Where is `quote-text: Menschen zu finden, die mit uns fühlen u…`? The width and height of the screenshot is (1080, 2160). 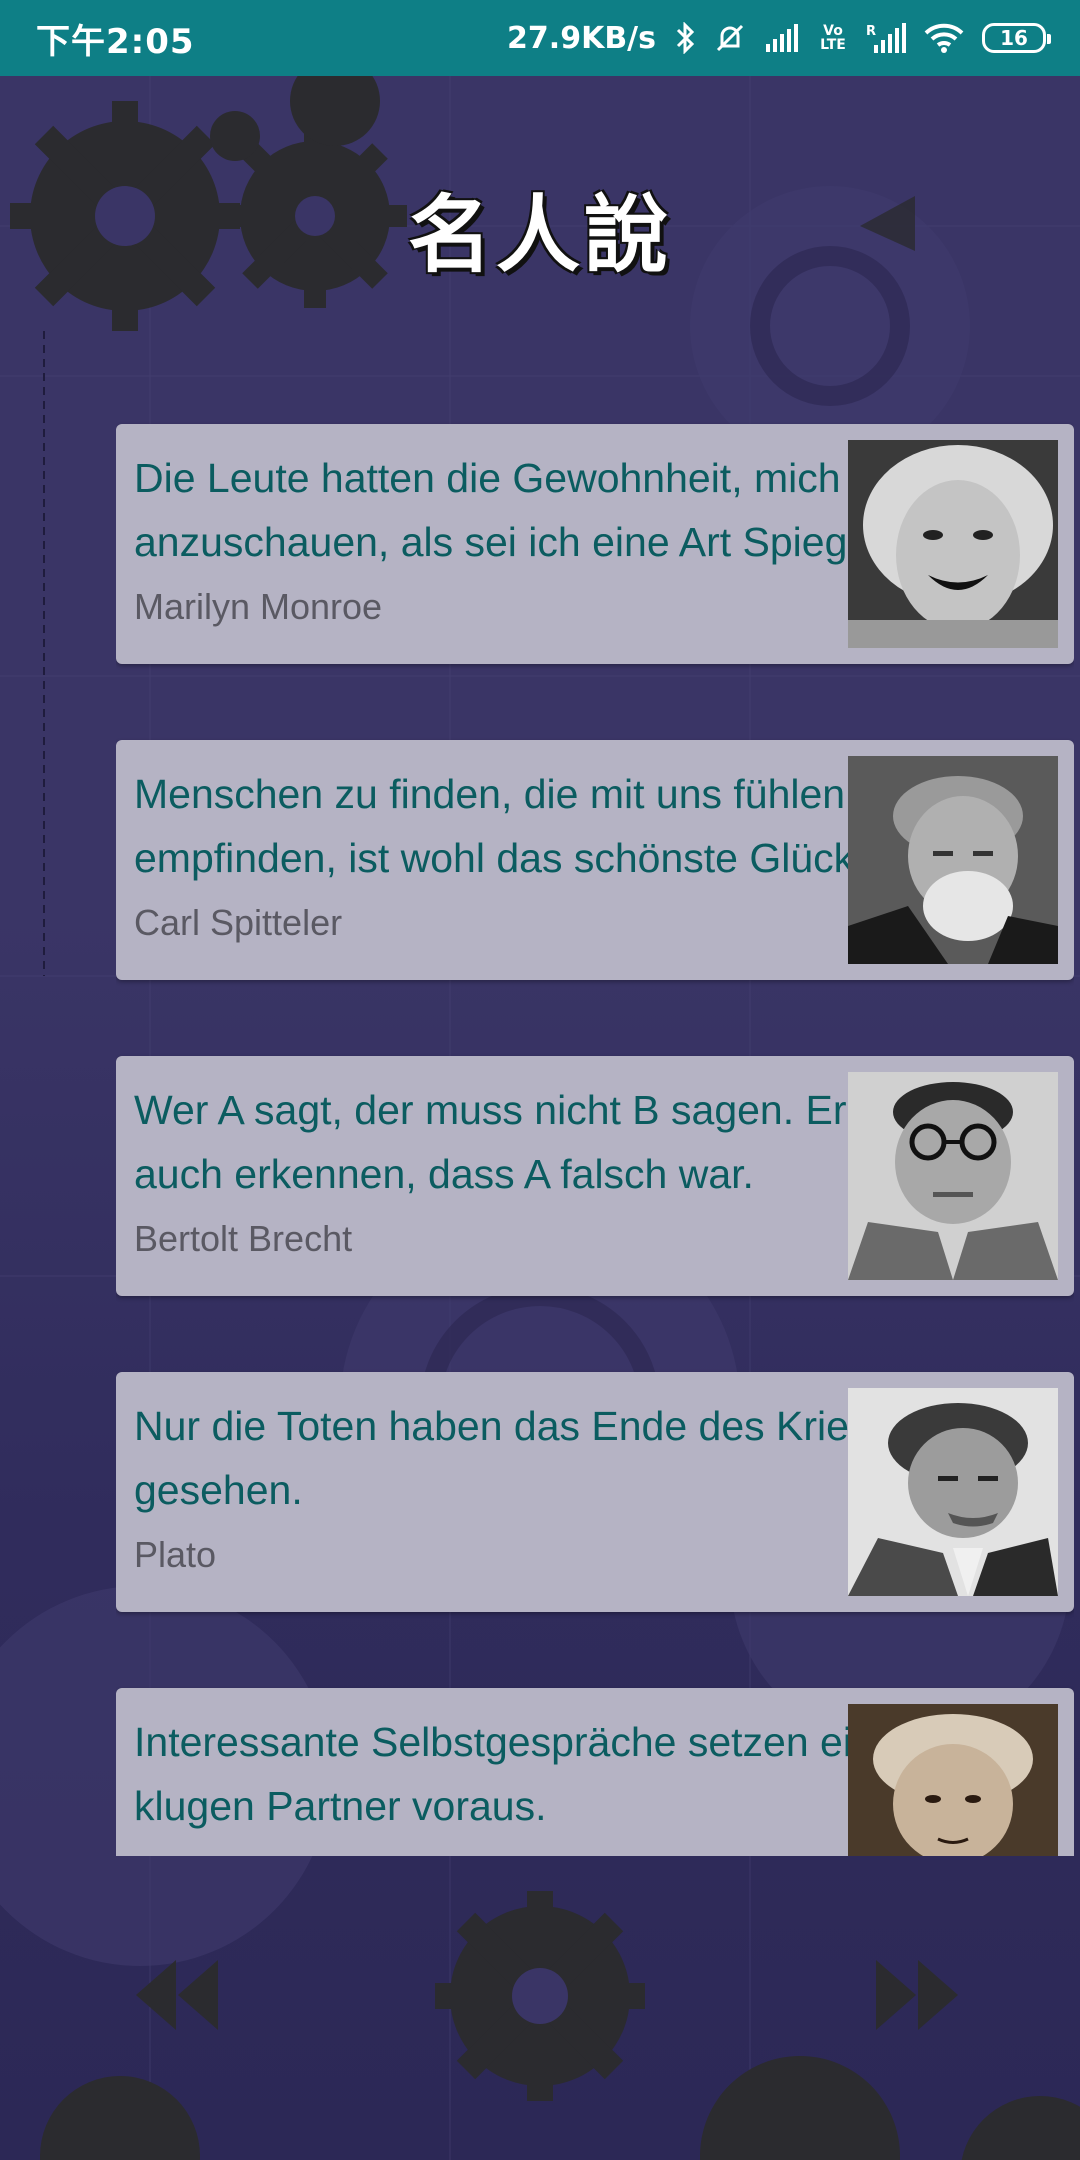 quote-text: Menschen zu finden, die mit uns fühlen u… is located at coordinates (529, 826).